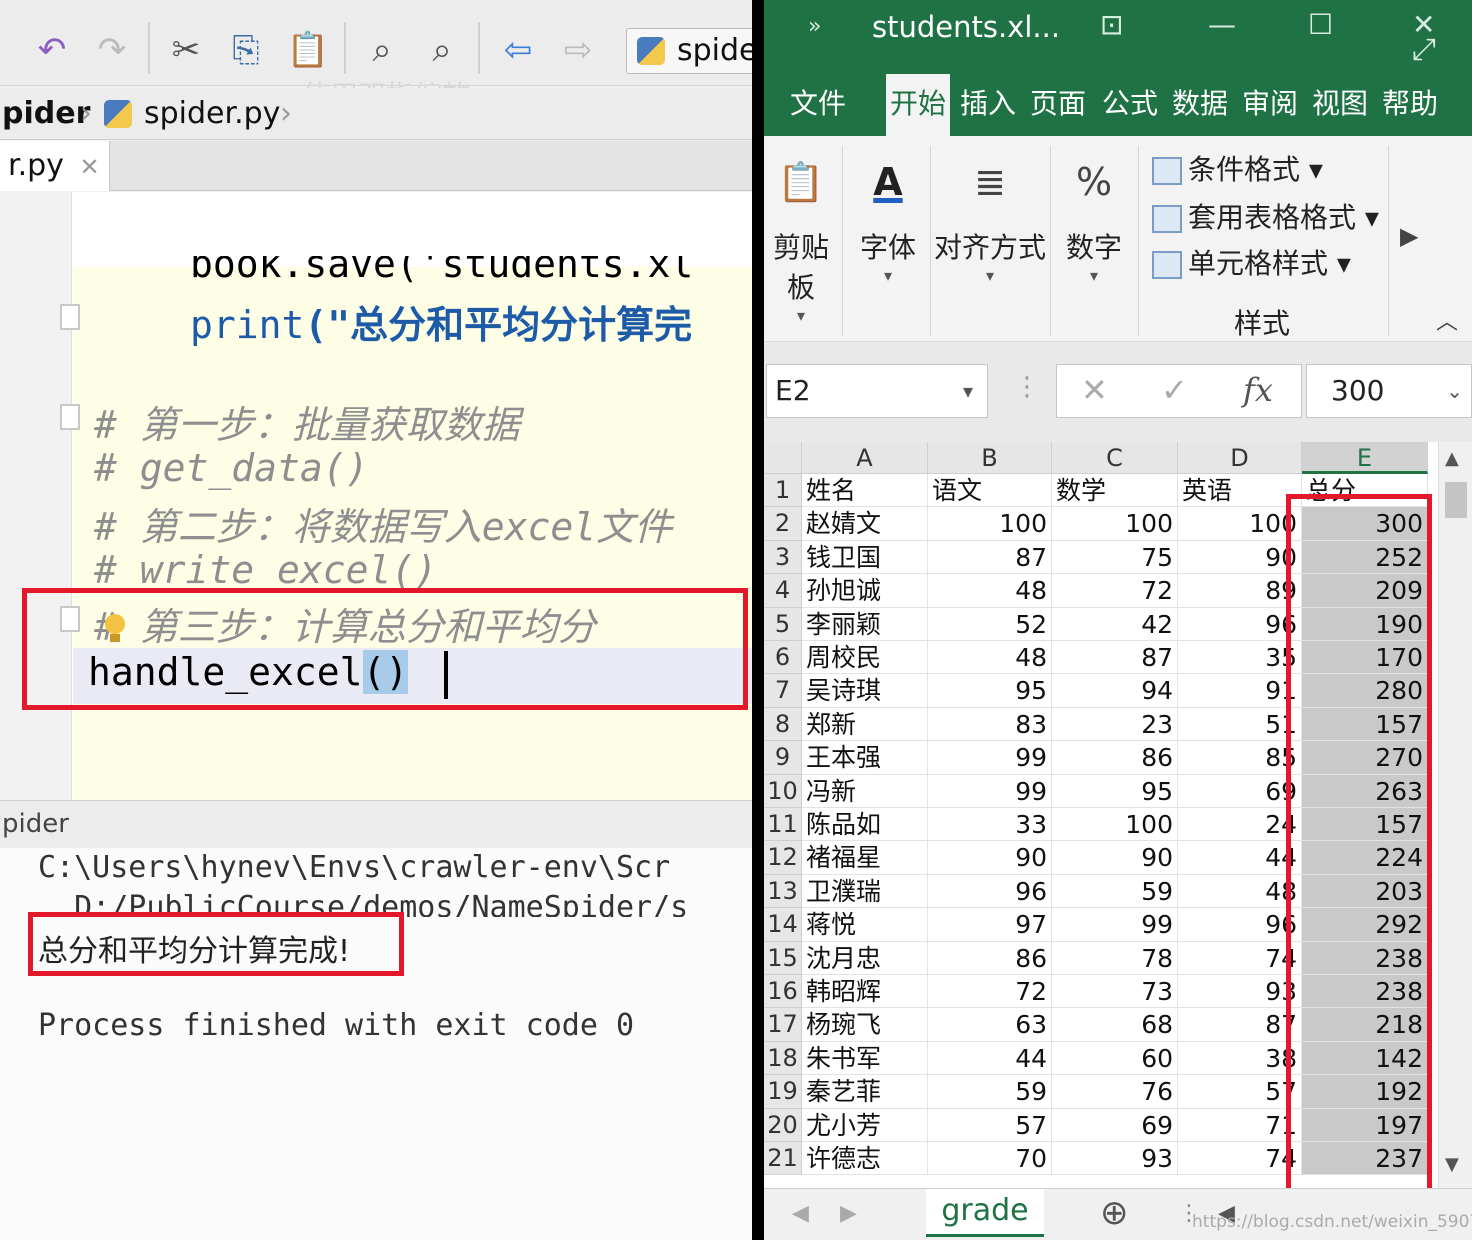 The height and width of the screenshot is (1240, 1472). What do you see at coordinates (1258, 390) in the screenshot?
I see `function-icon: fx` at bounding box center [1258, 390].